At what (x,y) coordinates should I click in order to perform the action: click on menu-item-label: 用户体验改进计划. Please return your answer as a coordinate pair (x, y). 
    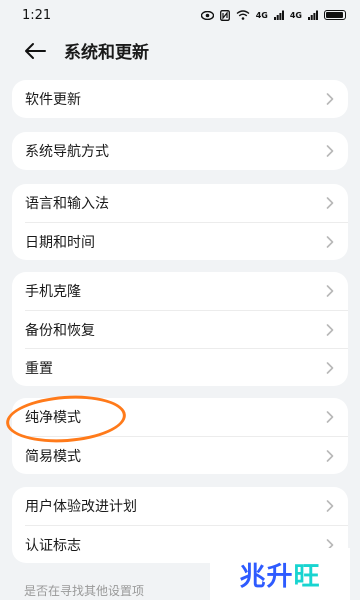
    Looking at the image, I should click on (81, 507).